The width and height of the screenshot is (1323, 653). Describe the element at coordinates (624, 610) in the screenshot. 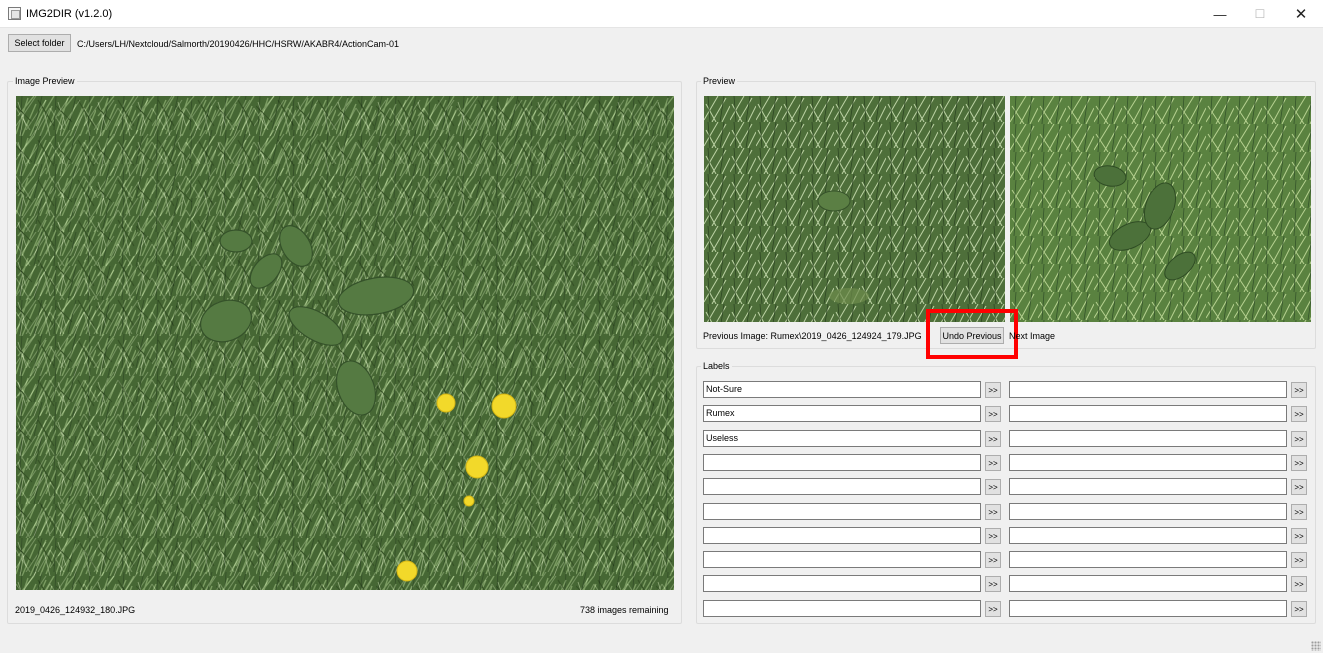

I see `images-remaining: 738 images remaining` at that location.